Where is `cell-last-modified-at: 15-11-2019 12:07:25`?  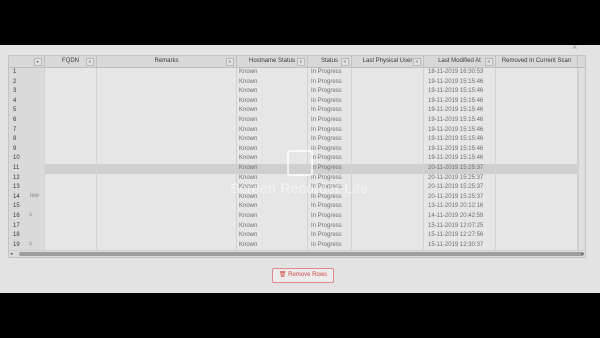 cell-last-modified-at: 15-11-2019 12:07:25 is located at coordinates (460, 226).